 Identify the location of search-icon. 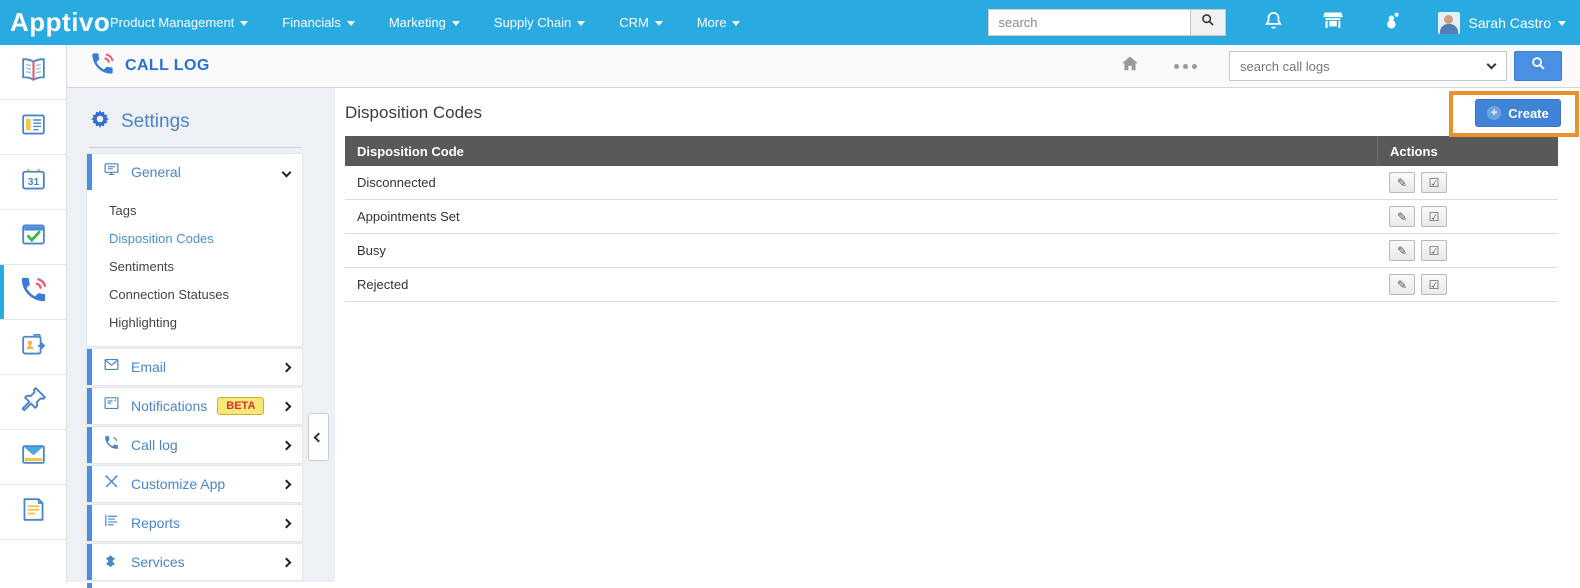
(1208, 22).